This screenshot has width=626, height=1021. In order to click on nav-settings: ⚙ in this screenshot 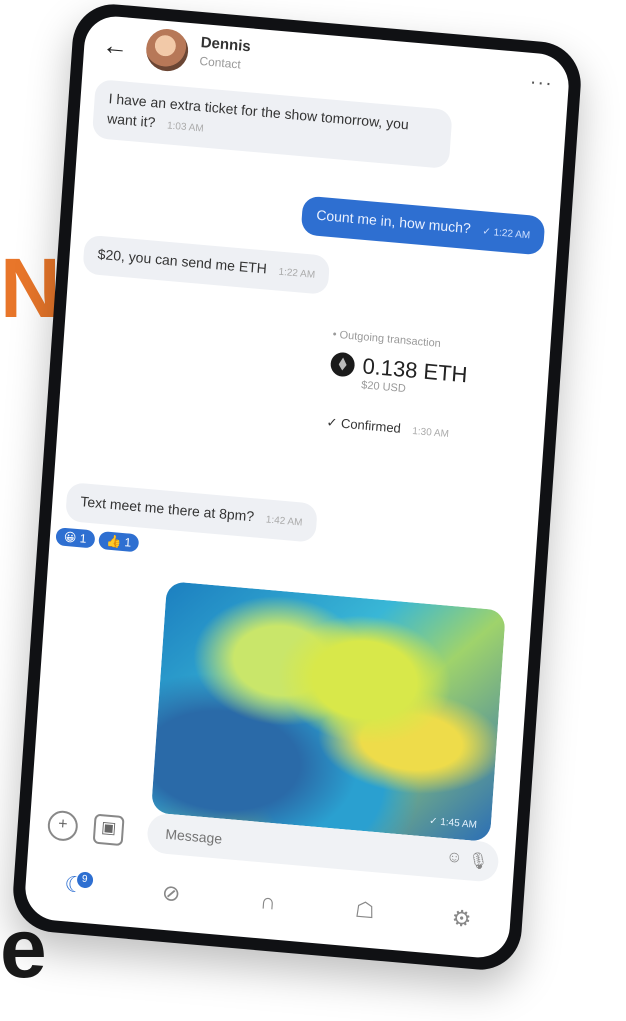, I will do `click(461, 918)`.